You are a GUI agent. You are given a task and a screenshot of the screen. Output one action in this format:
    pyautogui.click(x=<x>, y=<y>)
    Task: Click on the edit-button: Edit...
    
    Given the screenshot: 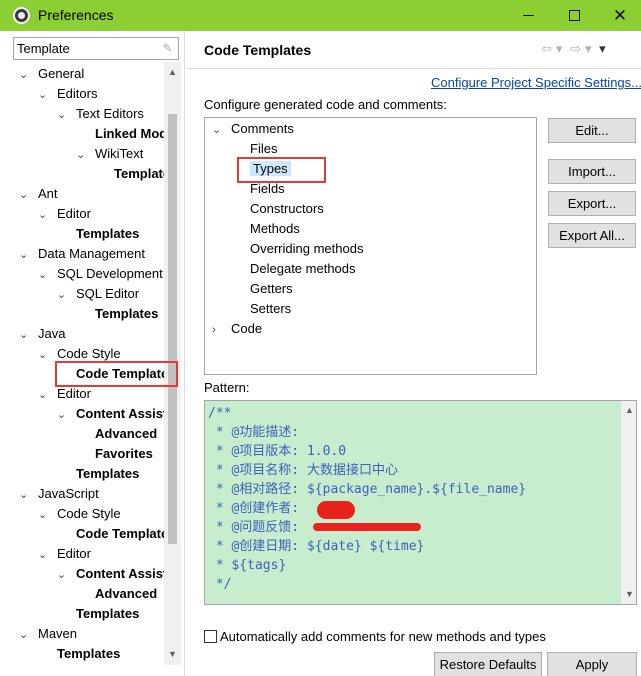 What is the action you would take?
    pyautogui.click(x=592, y=130)
    